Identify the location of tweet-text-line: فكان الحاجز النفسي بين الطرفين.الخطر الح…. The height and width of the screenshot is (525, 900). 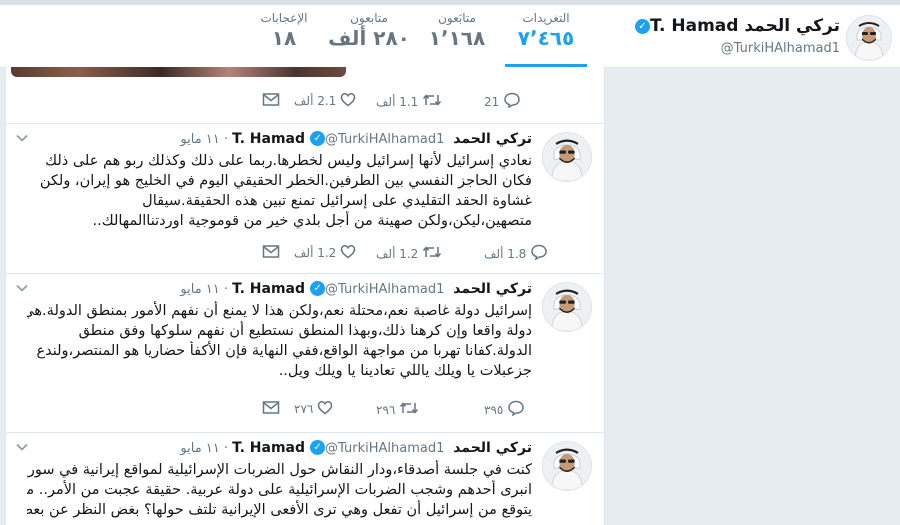
(285, 181).